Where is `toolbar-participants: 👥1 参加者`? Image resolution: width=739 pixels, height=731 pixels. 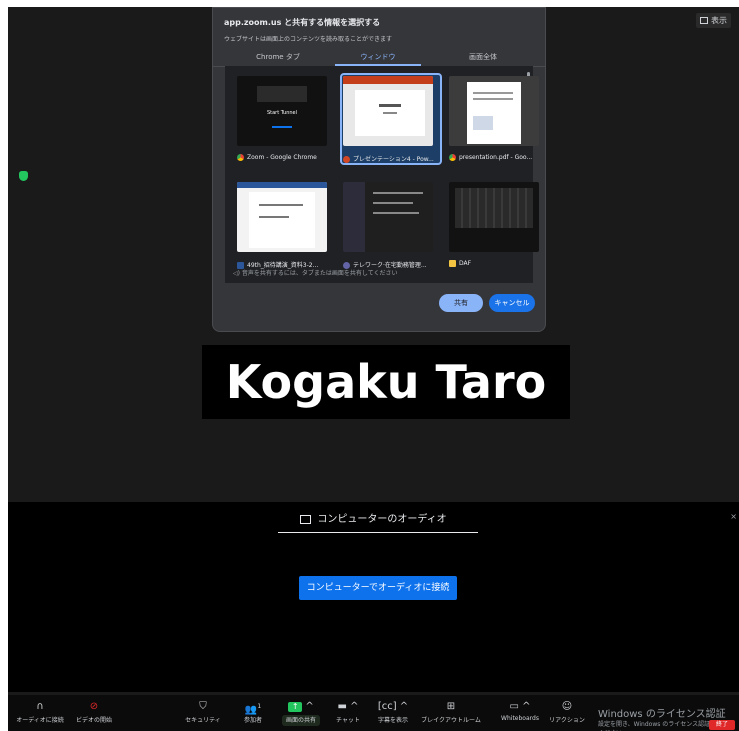
toolbar-participants: 👥1 参加者 is located at coordinates (253, 712).